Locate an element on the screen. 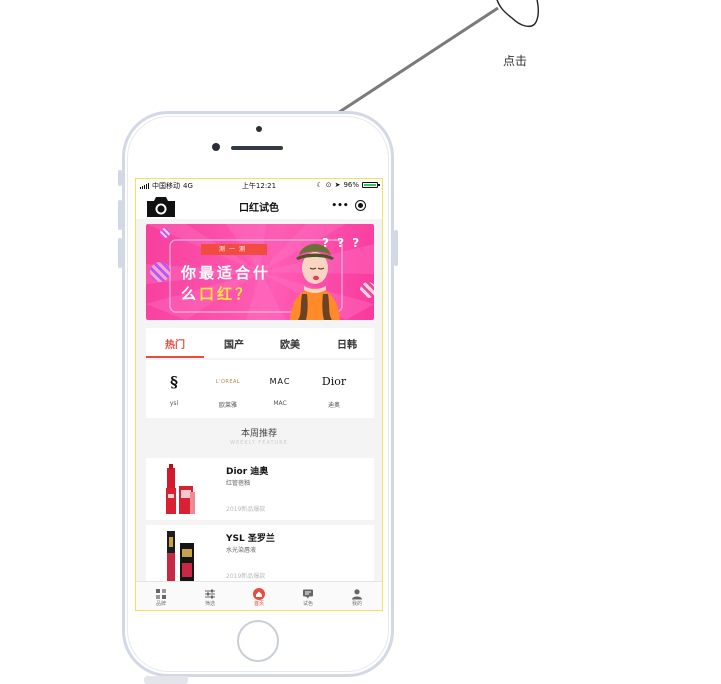  tabbar-item-home: 首页 is located at coordinates (259, 596).